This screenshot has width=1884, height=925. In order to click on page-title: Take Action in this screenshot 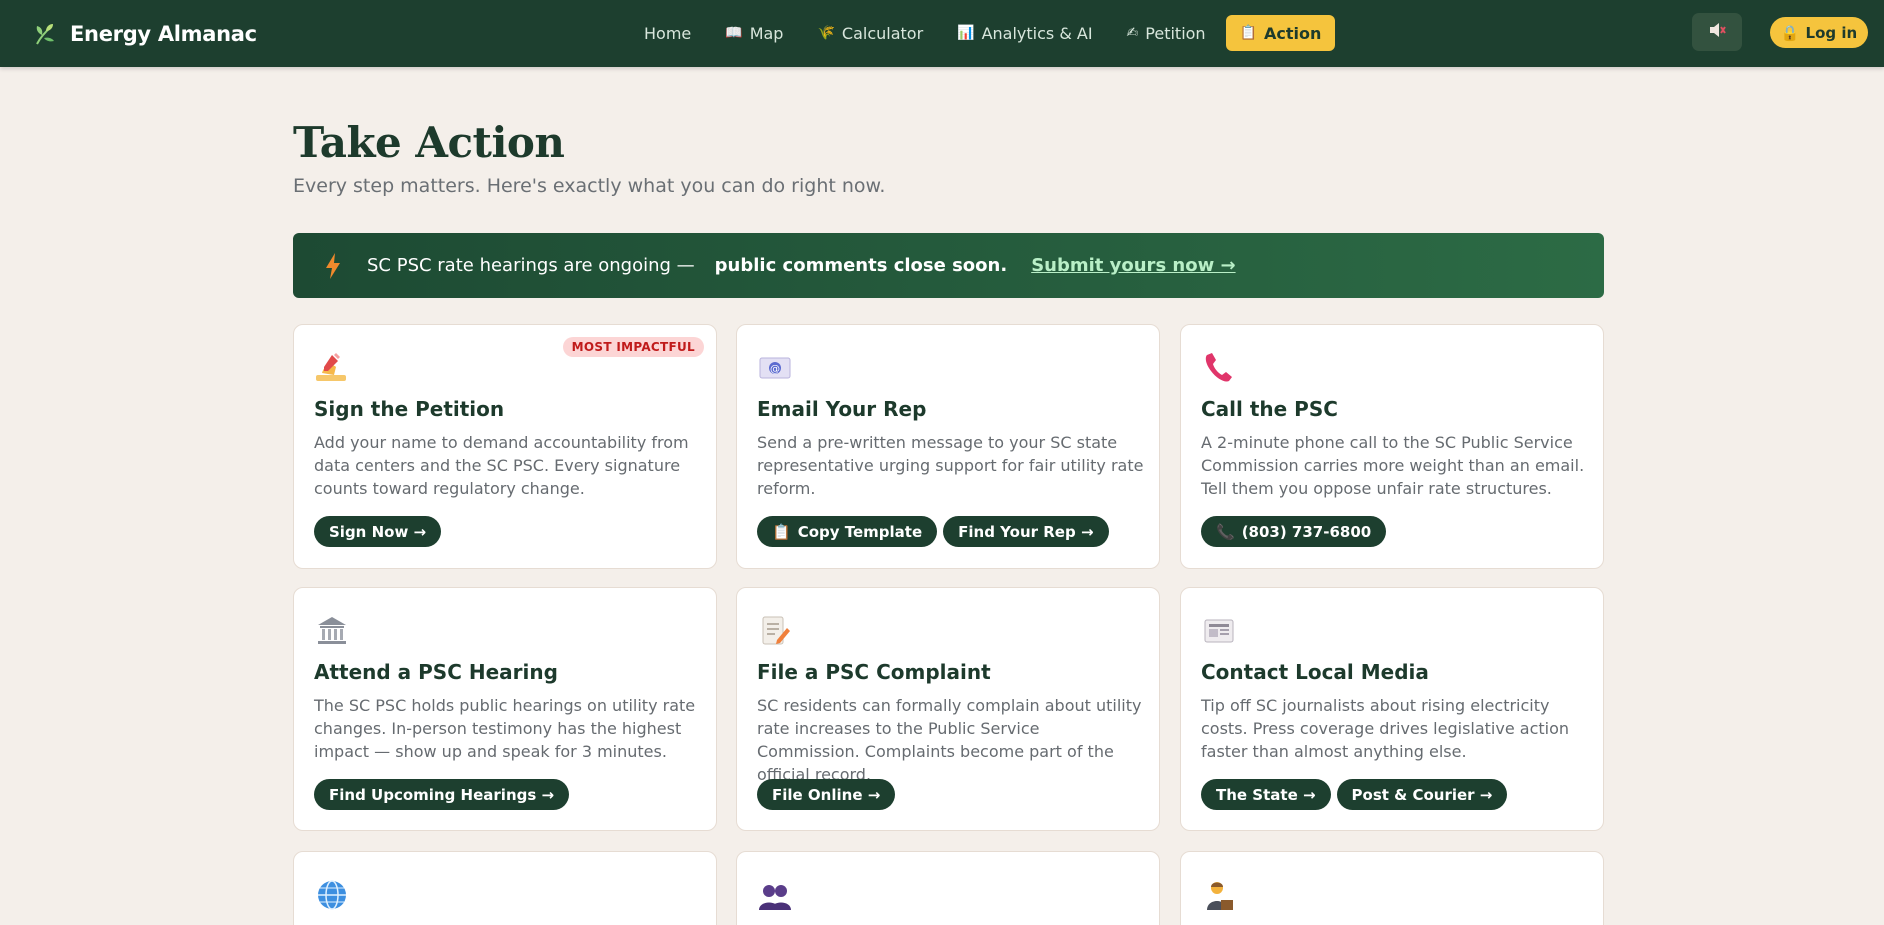, I will do `click(429, 142)`.